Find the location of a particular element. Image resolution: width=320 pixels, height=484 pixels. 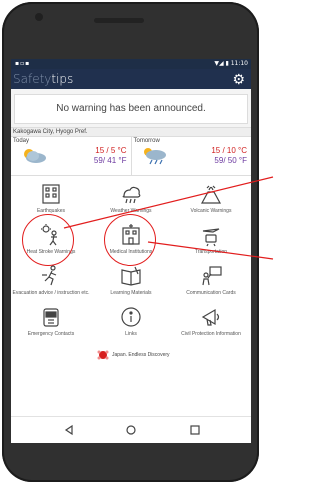

app-title-light: Safety is located at coordinates (32, 79).